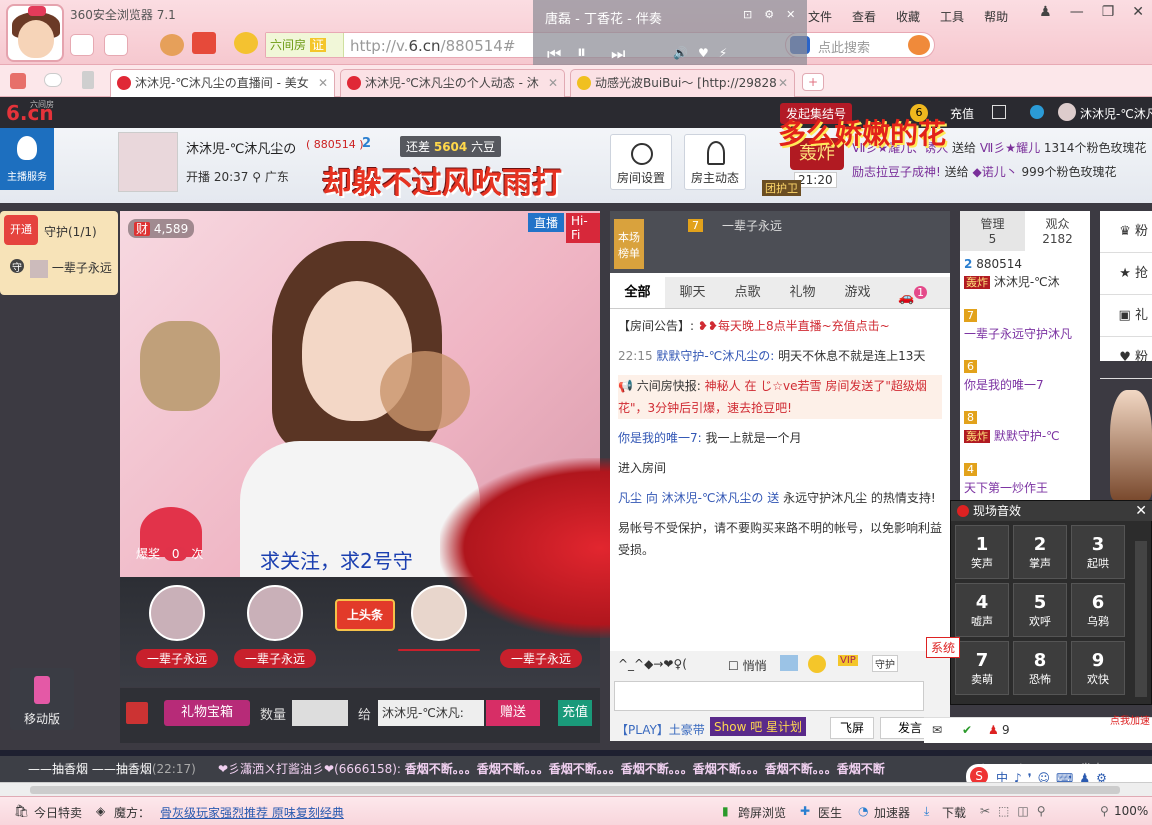 The image size is (1152, 825). I want to click on sfx-scrollbar, so click(1141, 619).